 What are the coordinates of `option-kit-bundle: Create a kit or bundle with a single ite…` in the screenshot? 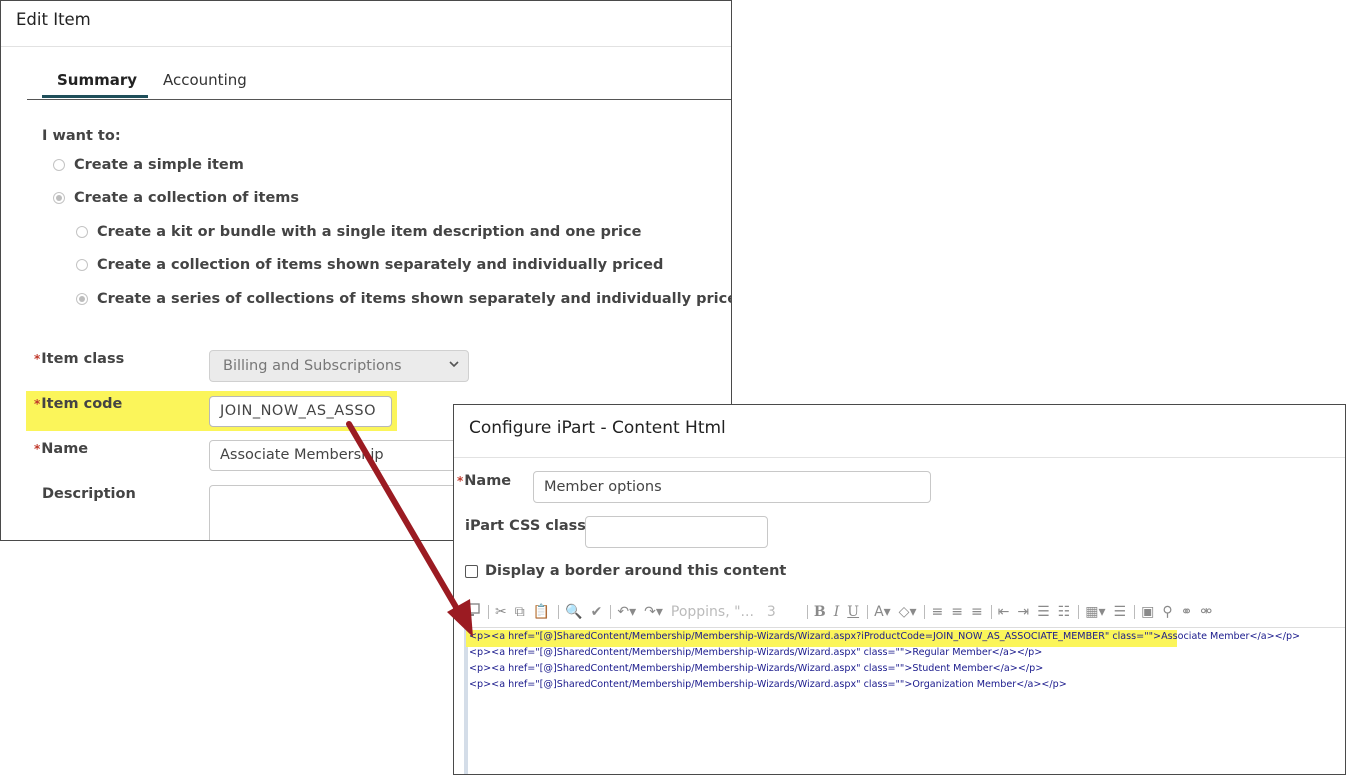 It's located at (358, 232).